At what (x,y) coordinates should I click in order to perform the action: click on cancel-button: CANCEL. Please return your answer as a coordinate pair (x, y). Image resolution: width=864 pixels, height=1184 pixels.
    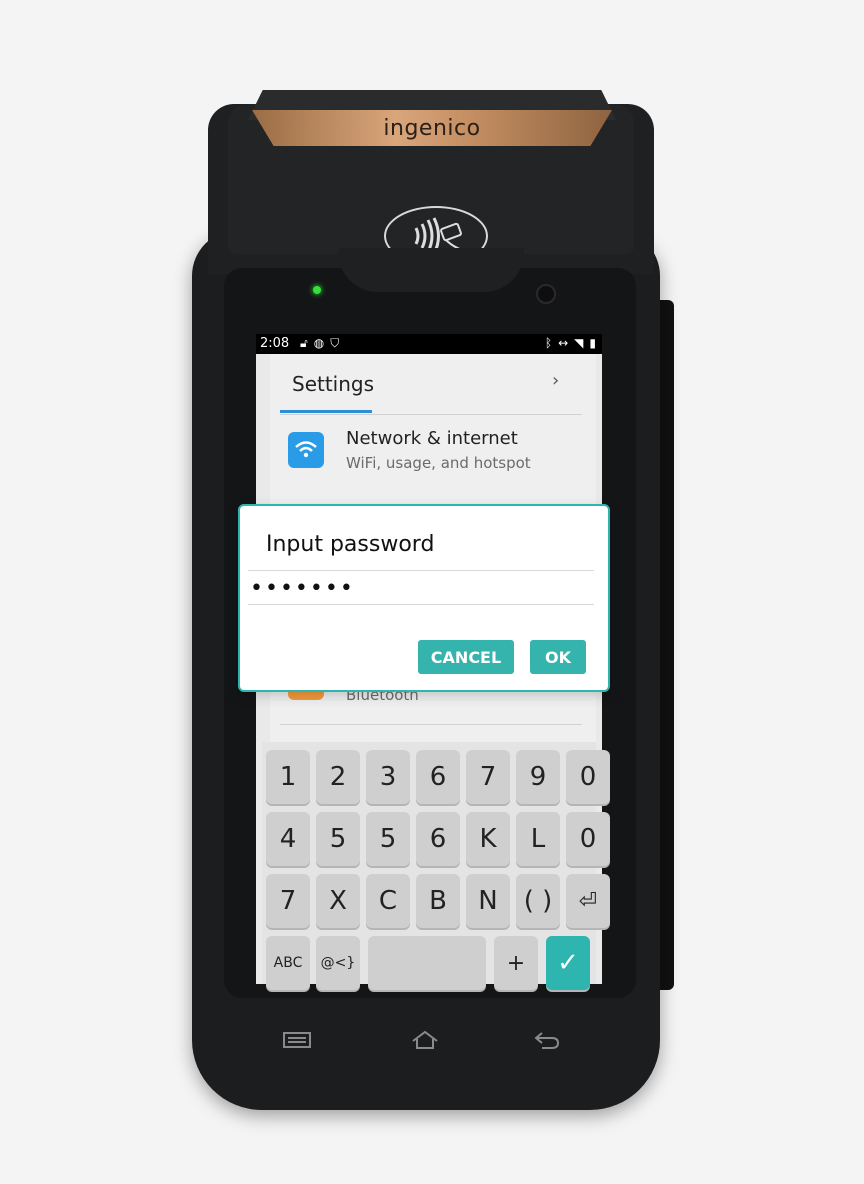
    Looking at the image, I should click on (466, 657).